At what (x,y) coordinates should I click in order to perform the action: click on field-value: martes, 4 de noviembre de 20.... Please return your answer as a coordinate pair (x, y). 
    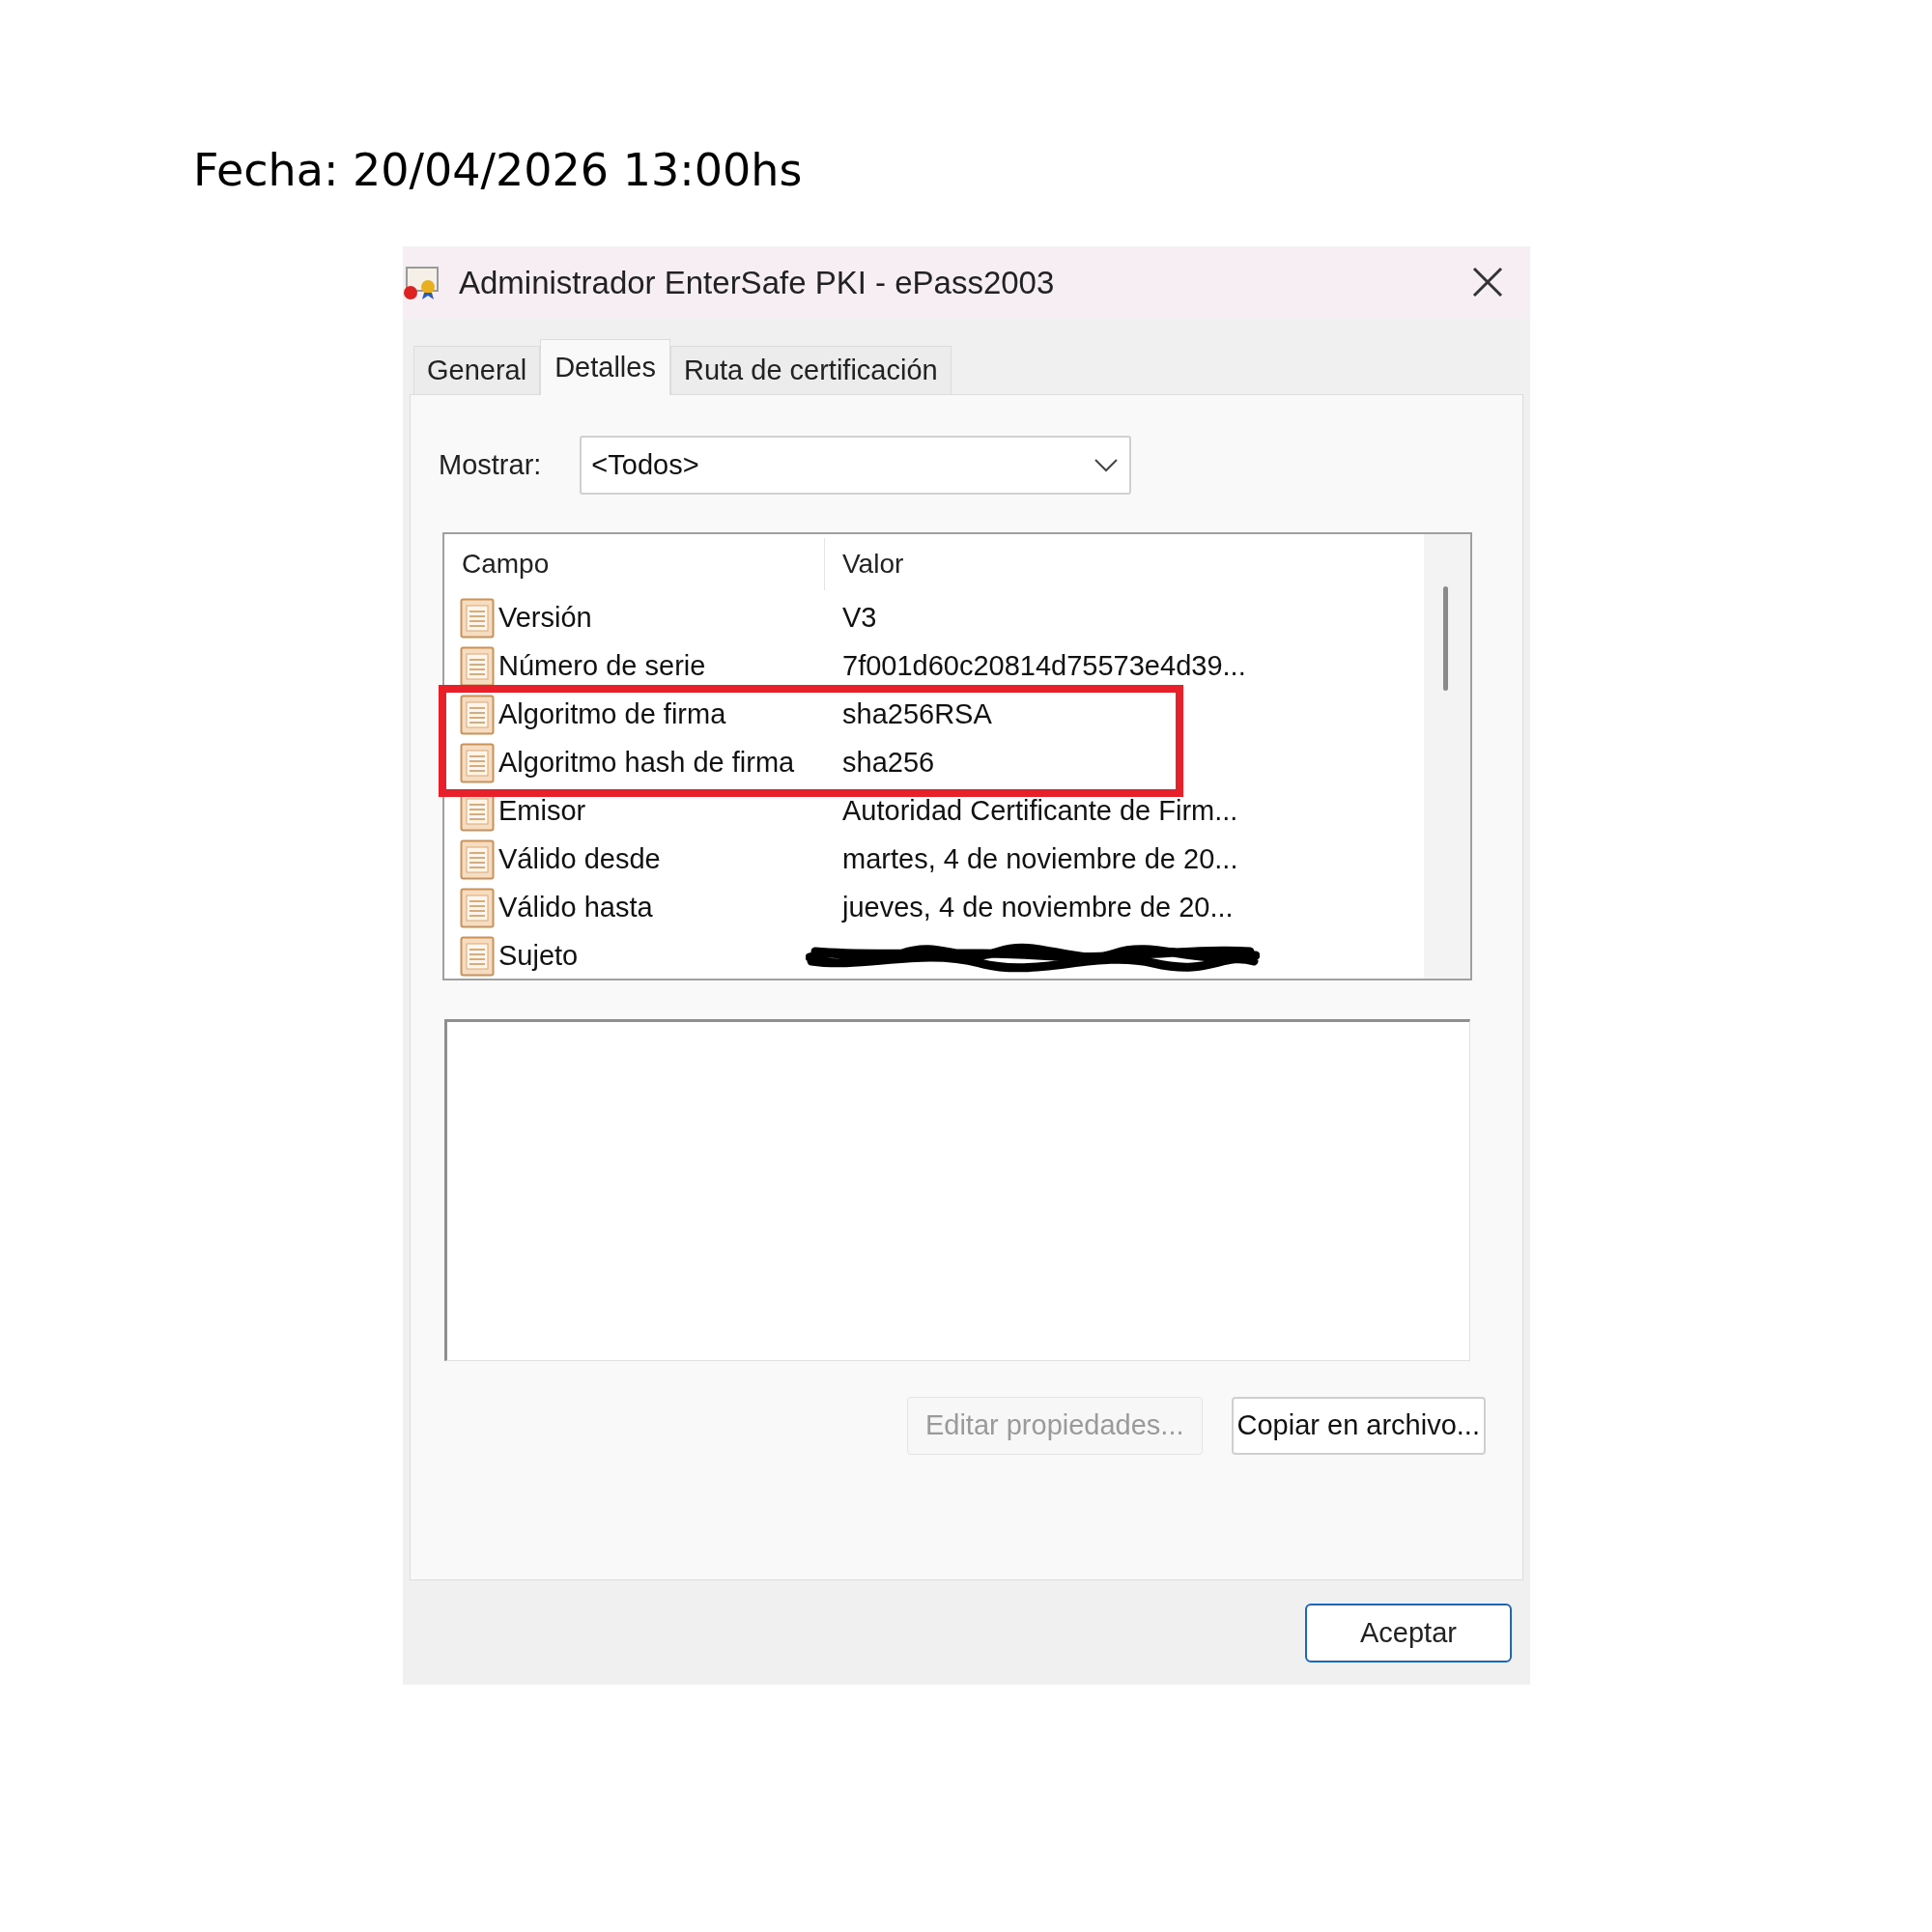
    Looking at the image, I should click on (1039, 859).